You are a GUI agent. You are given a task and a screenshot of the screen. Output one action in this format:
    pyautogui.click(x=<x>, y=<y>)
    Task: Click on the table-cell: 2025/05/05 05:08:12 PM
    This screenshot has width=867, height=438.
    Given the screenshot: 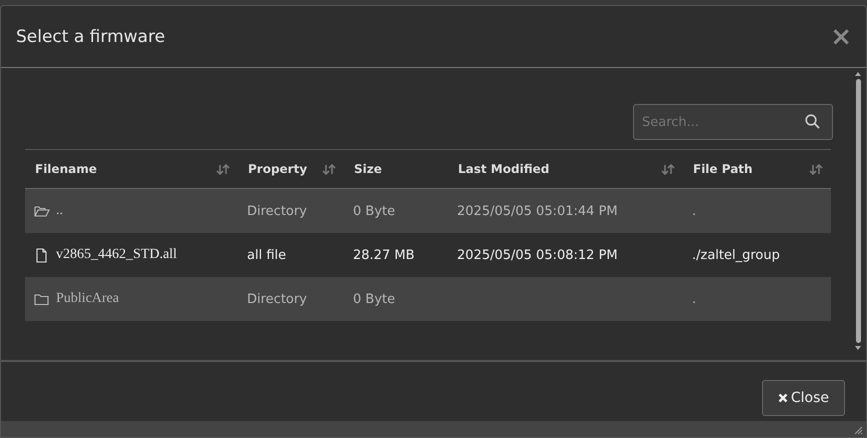 What is the action you would take?
    pyautogui.click(x=537, y=255)
    